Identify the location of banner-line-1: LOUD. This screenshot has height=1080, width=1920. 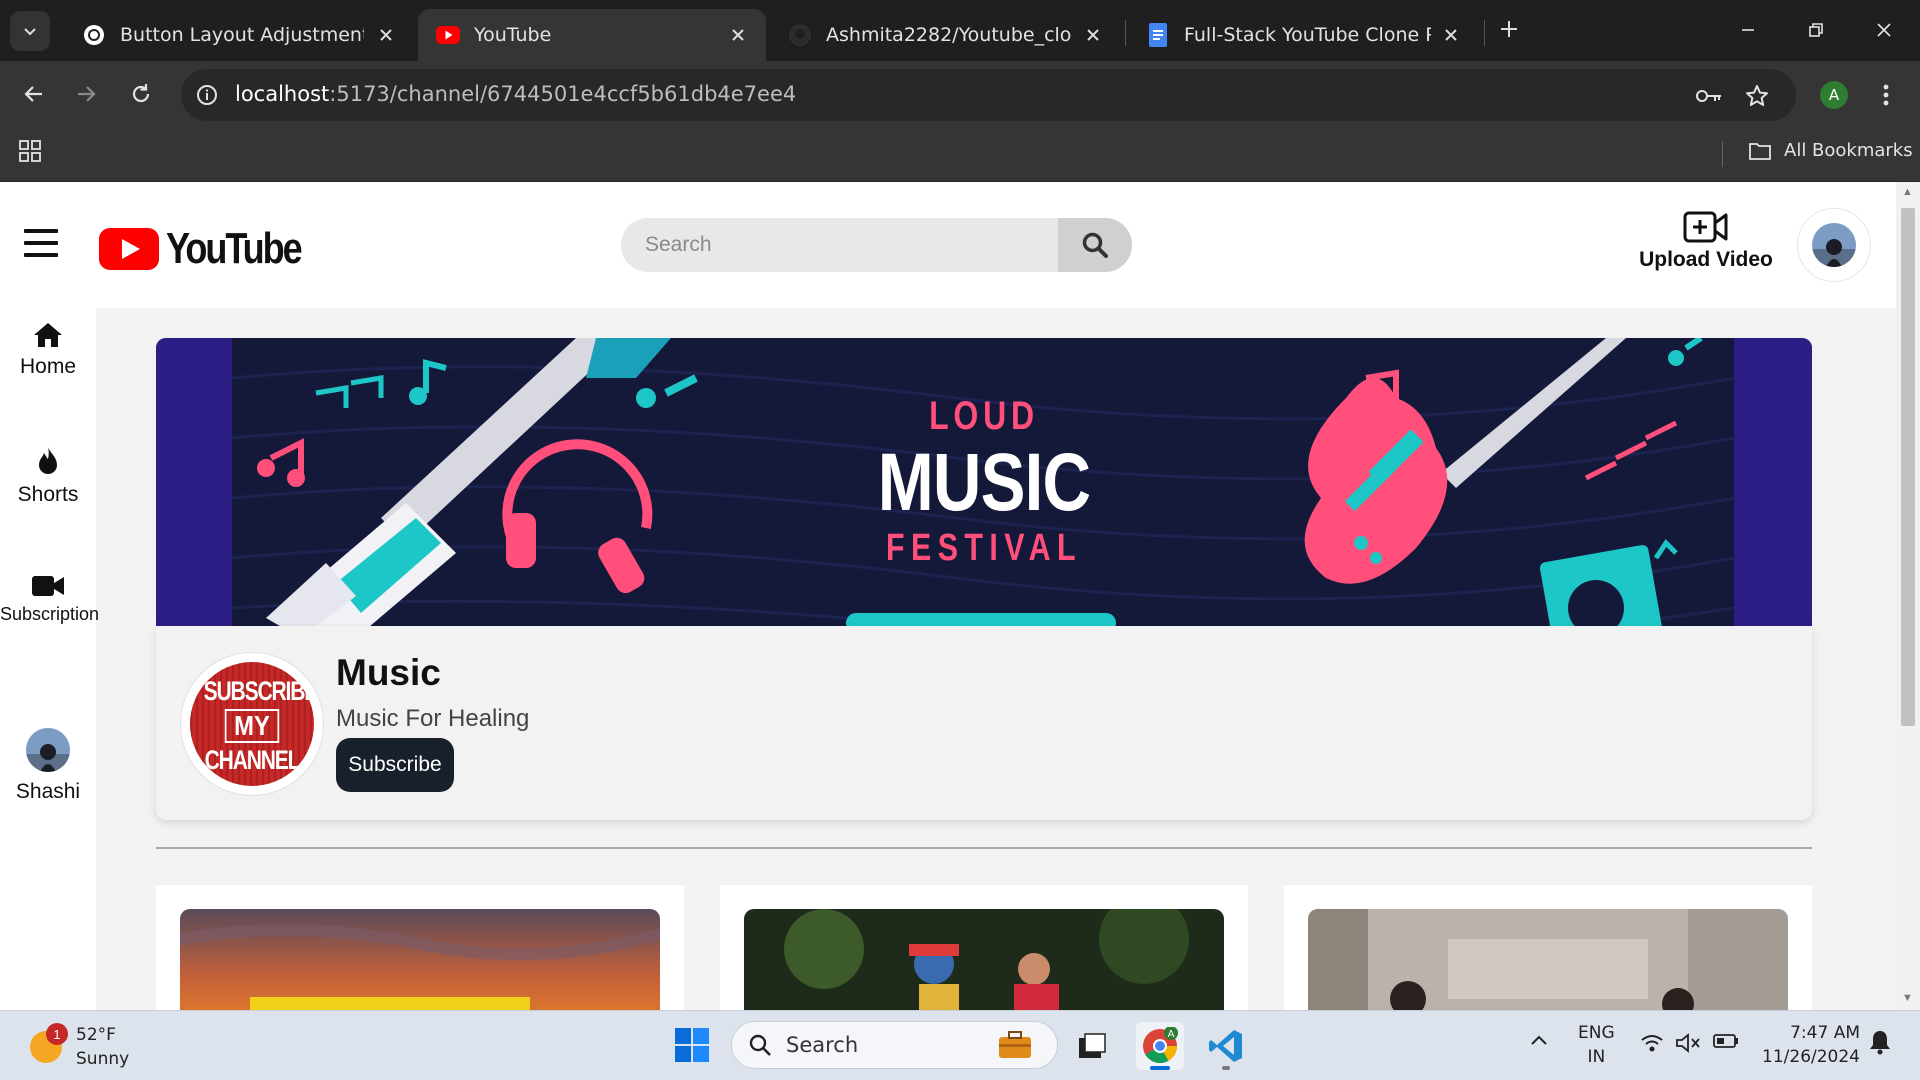
(984, 416).